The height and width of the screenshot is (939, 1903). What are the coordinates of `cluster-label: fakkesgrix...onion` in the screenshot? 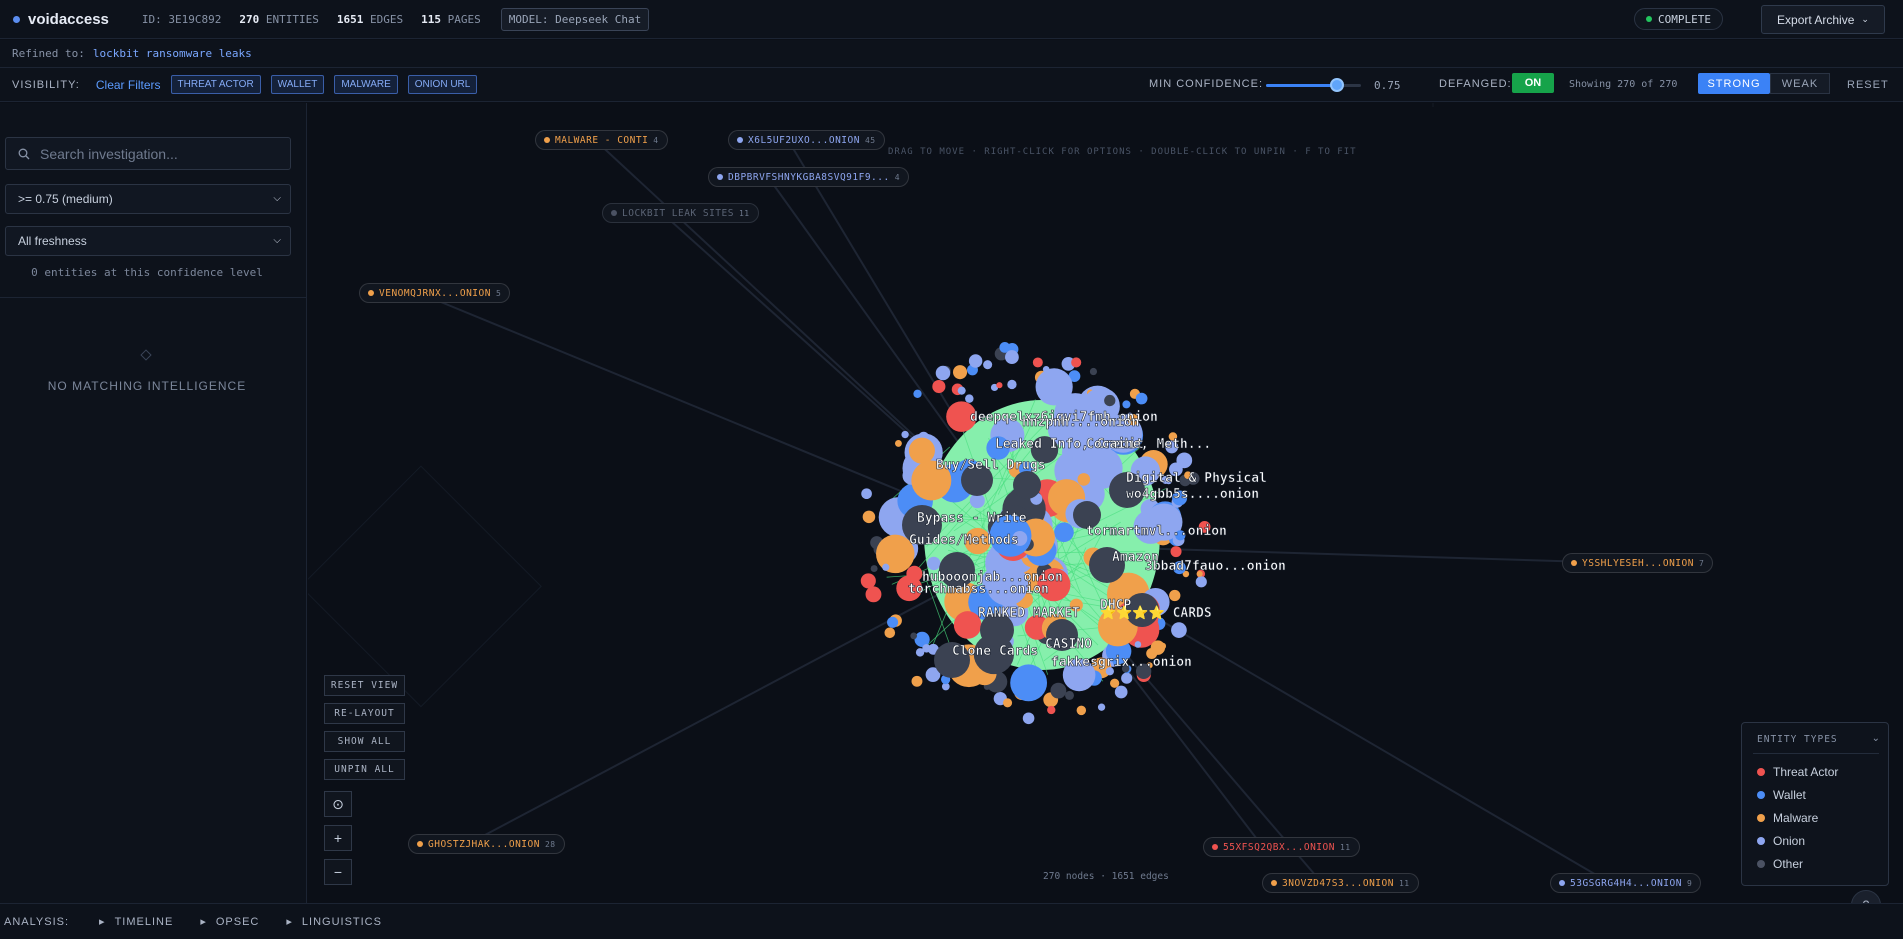 It's located at (1121, 662).